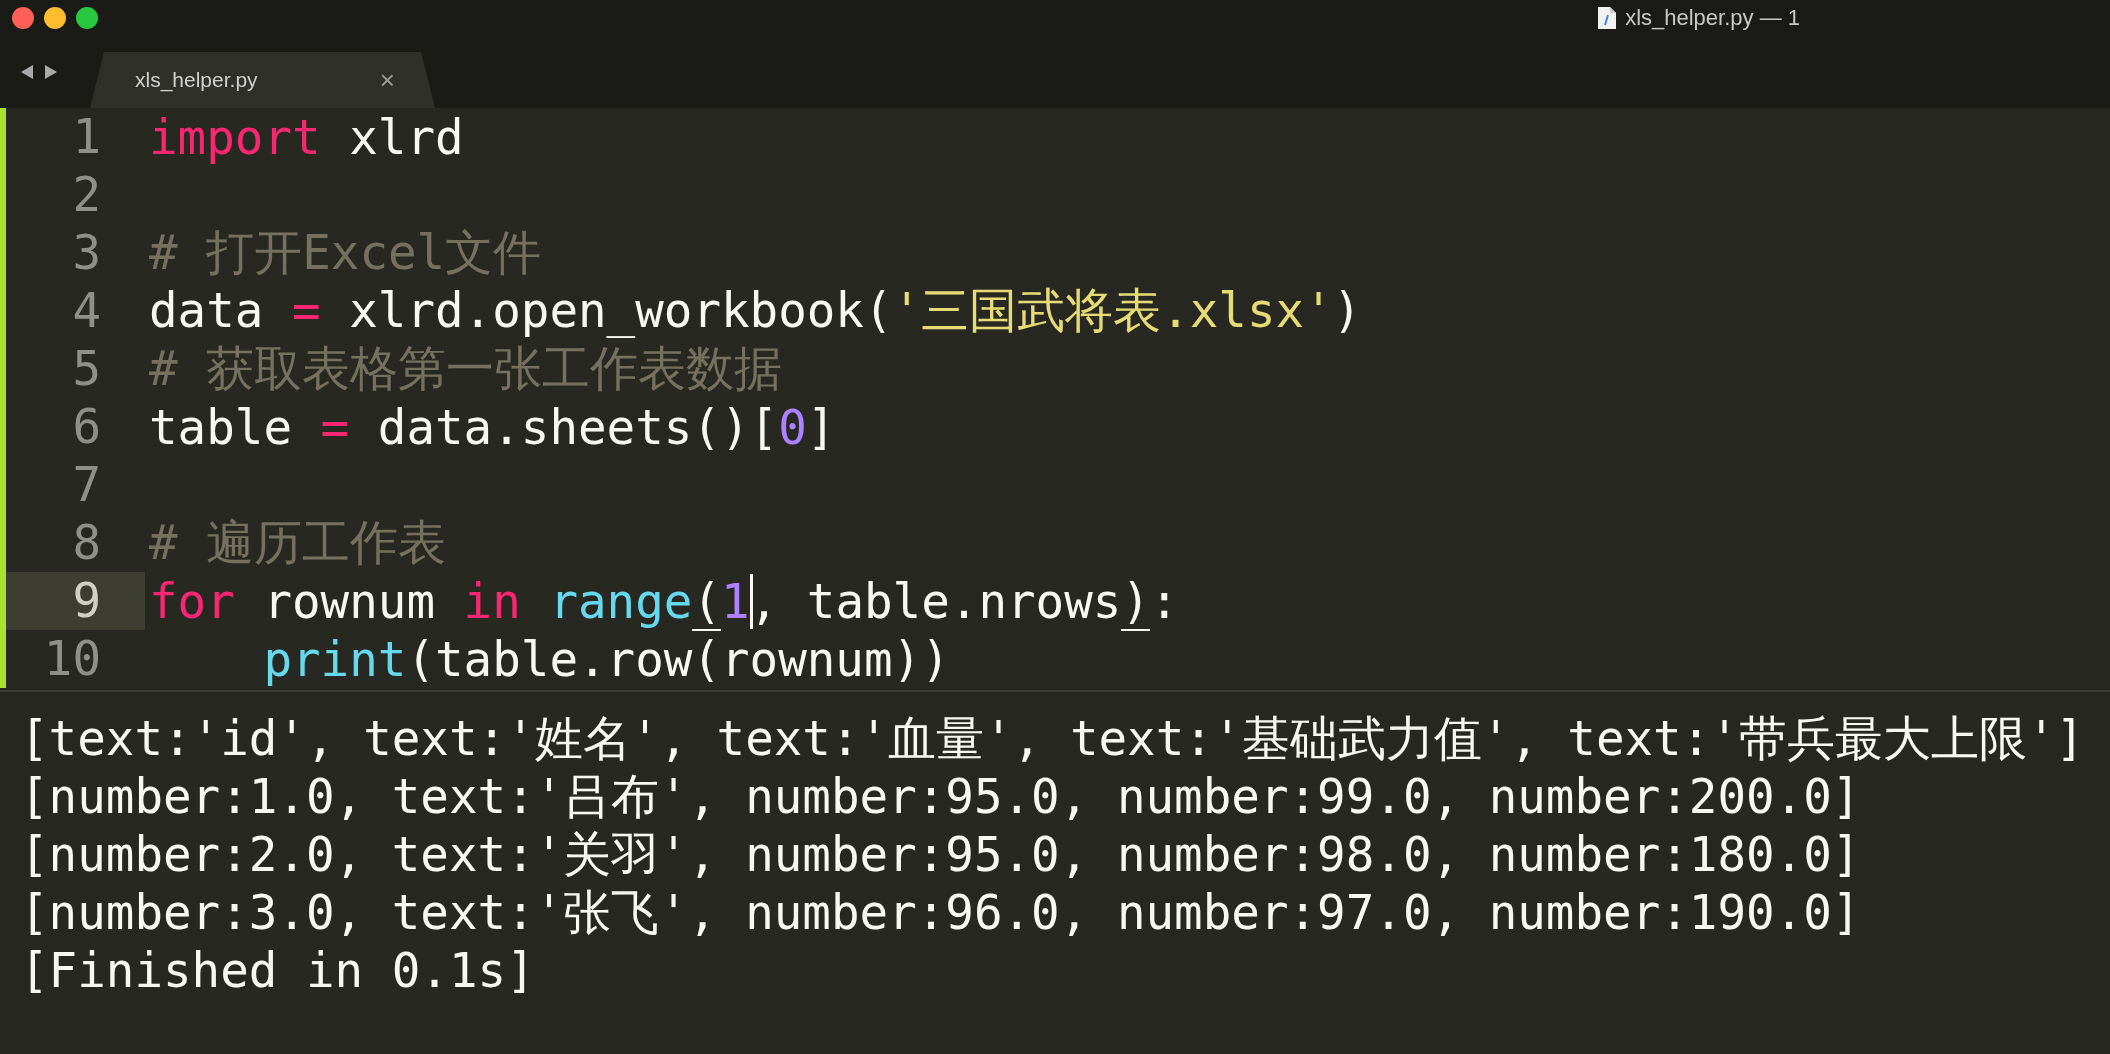  I want to click on line-number: 5, so click(86, 369).